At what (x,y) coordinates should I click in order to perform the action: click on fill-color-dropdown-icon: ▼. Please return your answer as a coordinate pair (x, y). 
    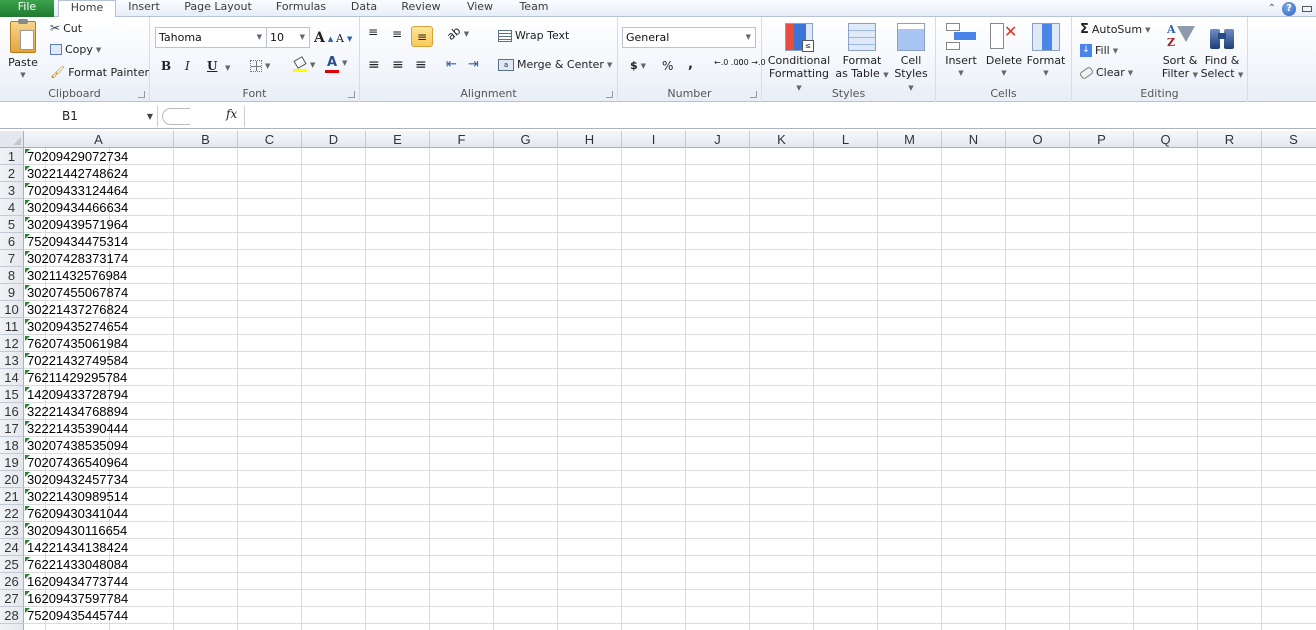
    Looking at the image, I should click on (312, 65).